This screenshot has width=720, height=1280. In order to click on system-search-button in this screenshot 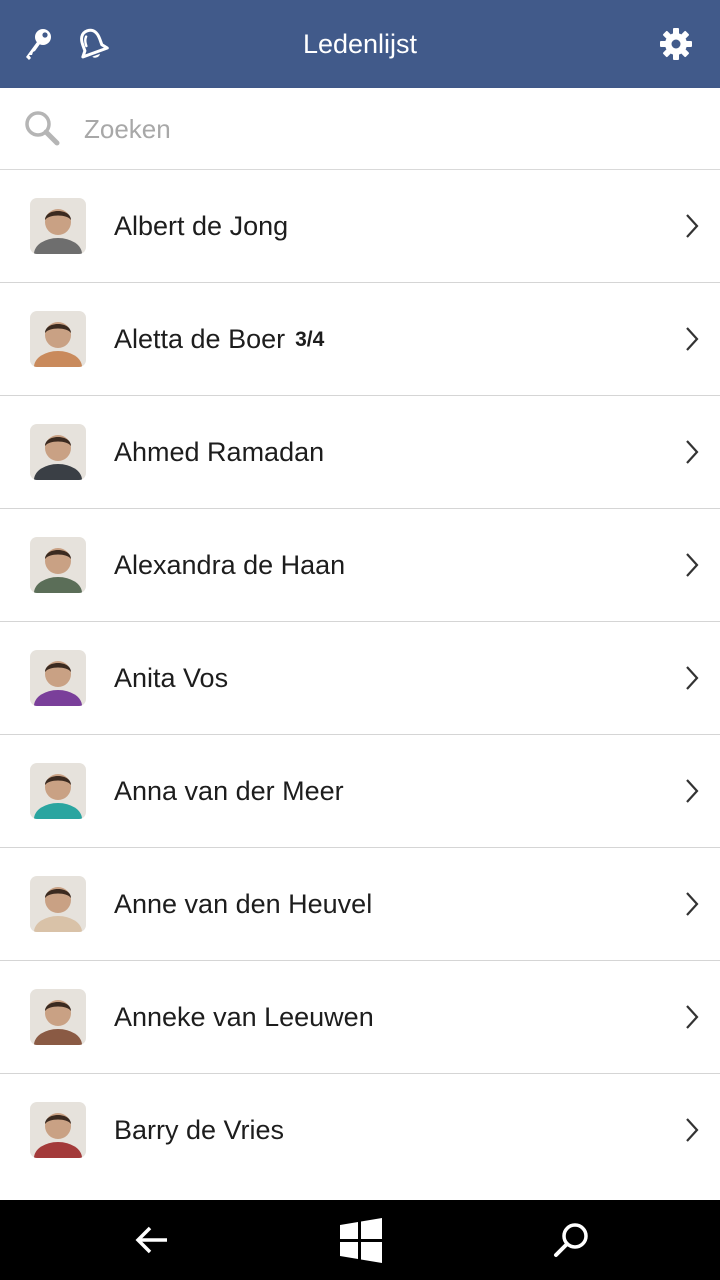, I will do `click(571, 1240)`.